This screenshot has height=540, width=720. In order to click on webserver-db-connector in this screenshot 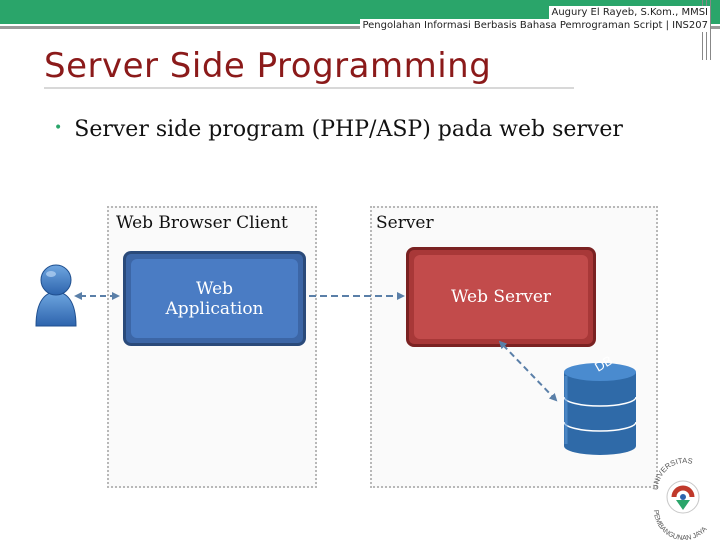, I will do `click(528, 371)`.